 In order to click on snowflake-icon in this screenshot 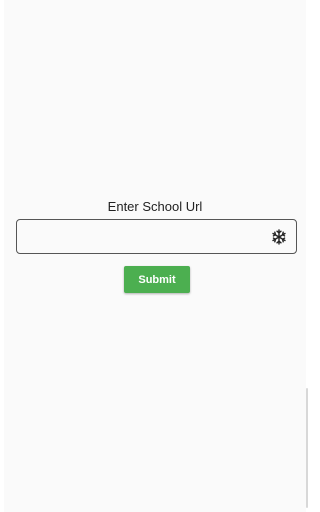, I will do `click(279, 237)`.